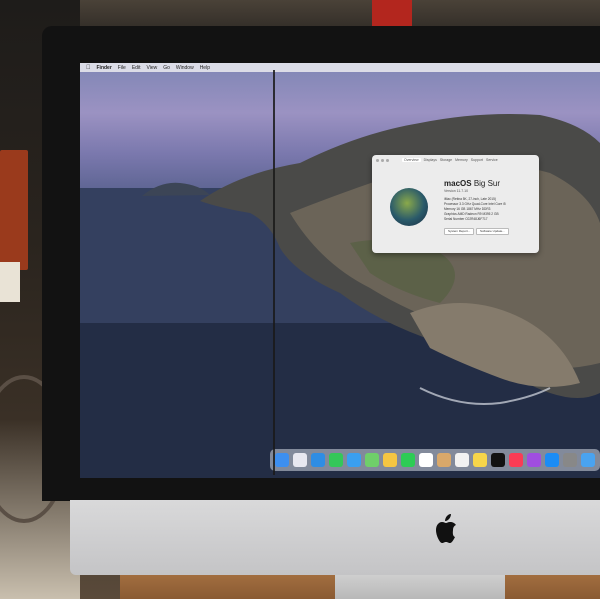  I want to click on tab-overview: Overview, so click(411, 160).